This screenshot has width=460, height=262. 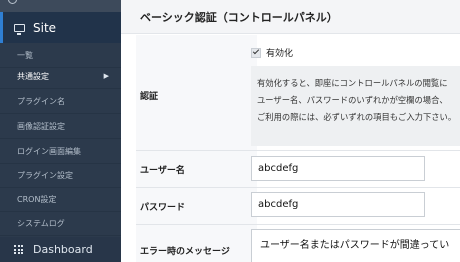 I want to click on checkmark-icon, so click(x=256, y=51).